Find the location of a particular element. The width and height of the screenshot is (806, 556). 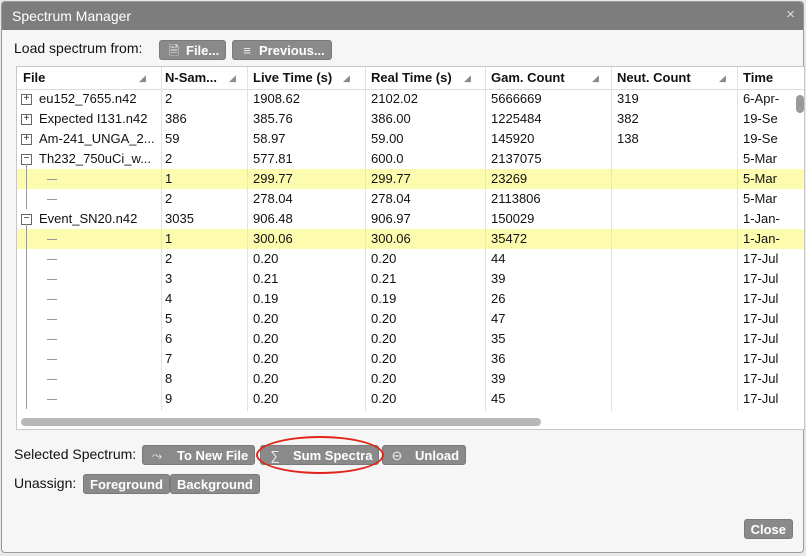

minus-circle-icon: ⊖ is located at coordinates (397, 455).